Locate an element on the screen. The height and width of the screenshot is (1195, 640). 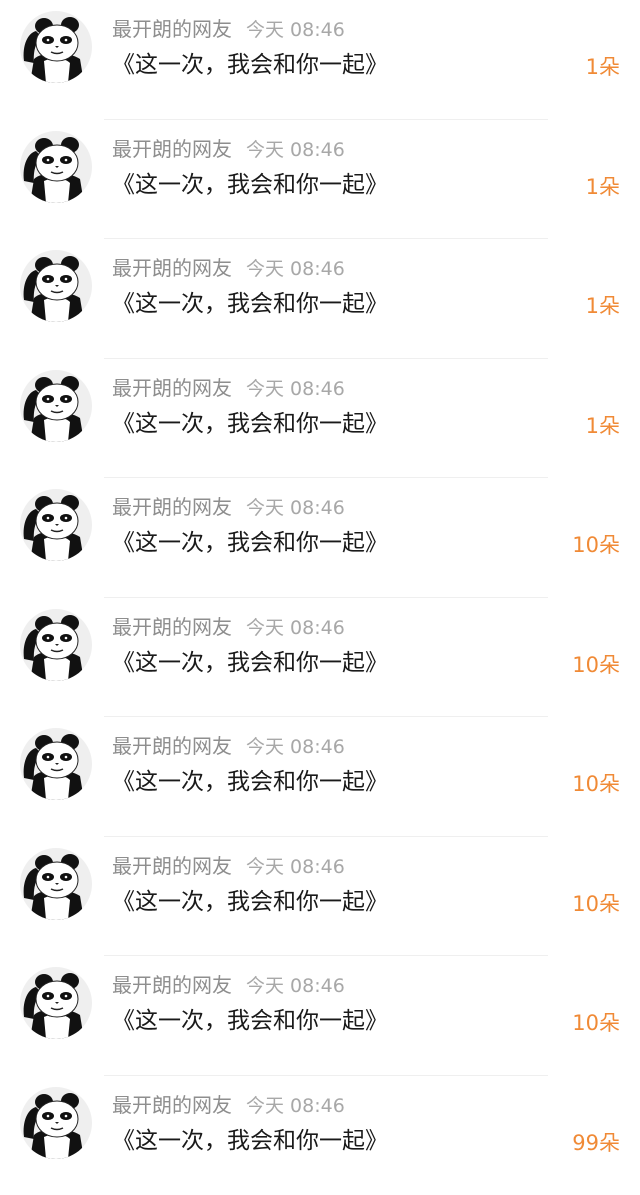
comment-item: 最开朗的网友今天 08:46 《这一次，我会和你一起》 99朵 is located at coordinates (320, 1135).